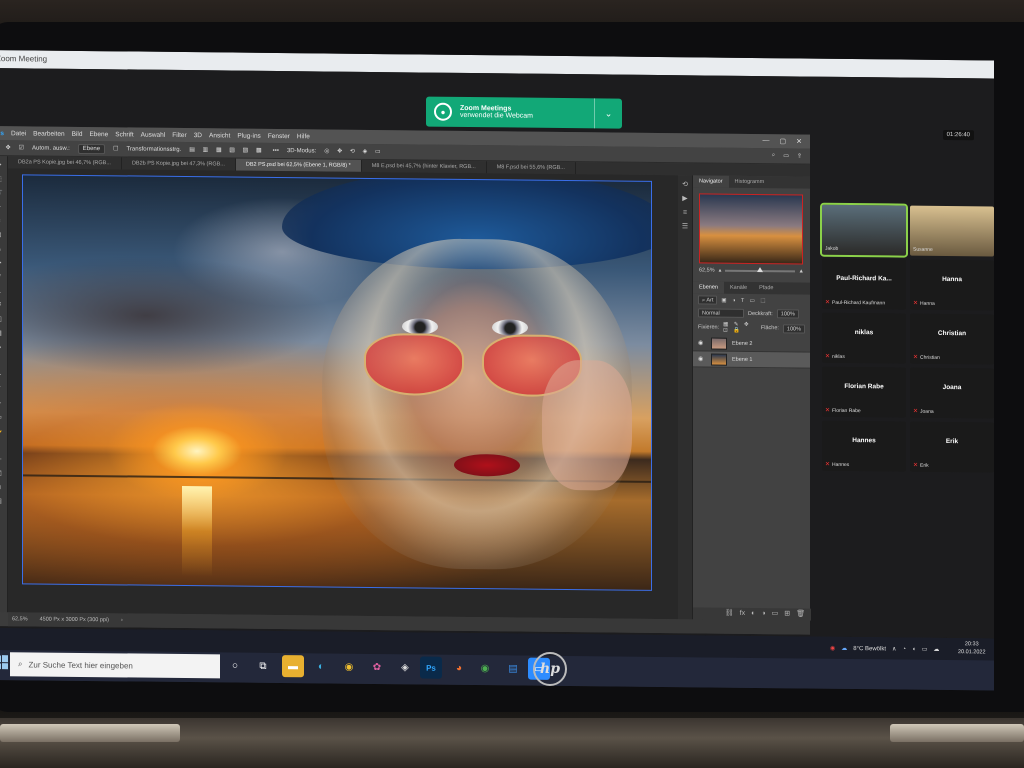 The image size is (1024, 768). What do you see at coordinates (972, 648) in the screenshot?
I see `taskbar-clock: 20:33 20.01.2022` at bounding box center [972, 648].